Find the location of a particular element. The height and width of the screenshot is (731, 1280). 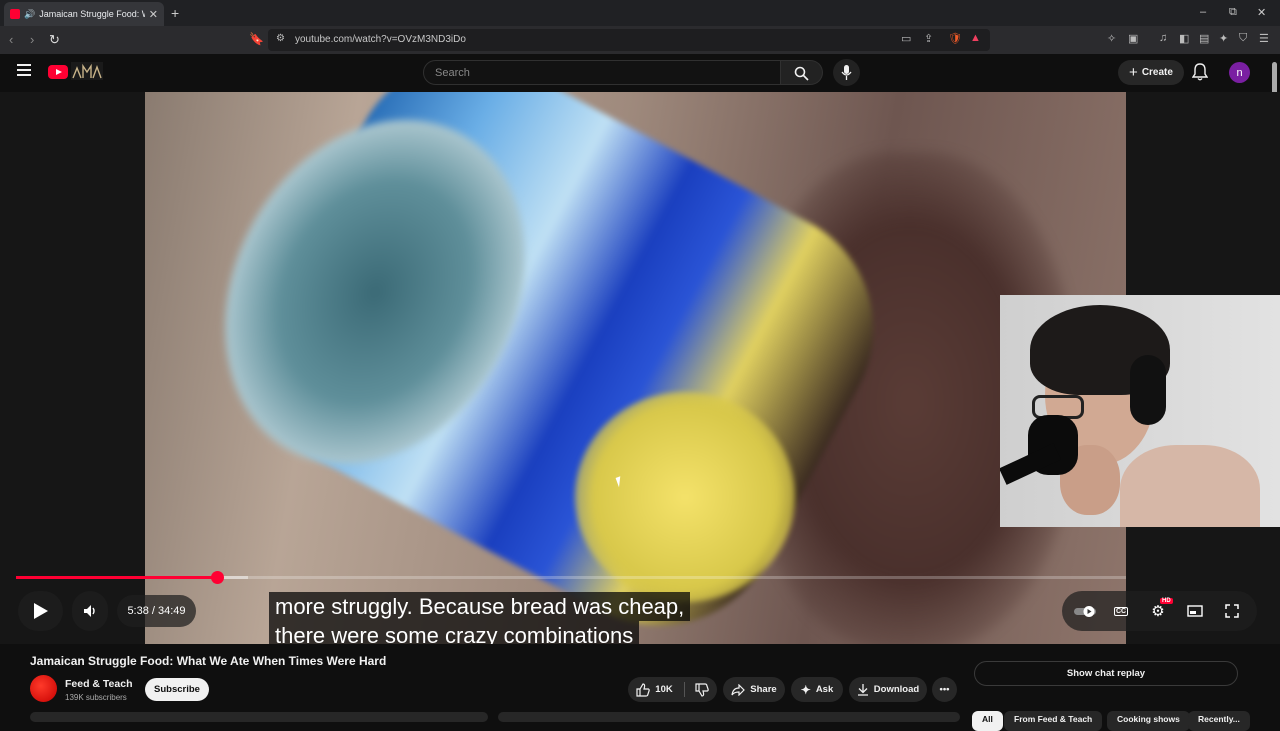

search-box: Search is located at coordinates (602, 72).